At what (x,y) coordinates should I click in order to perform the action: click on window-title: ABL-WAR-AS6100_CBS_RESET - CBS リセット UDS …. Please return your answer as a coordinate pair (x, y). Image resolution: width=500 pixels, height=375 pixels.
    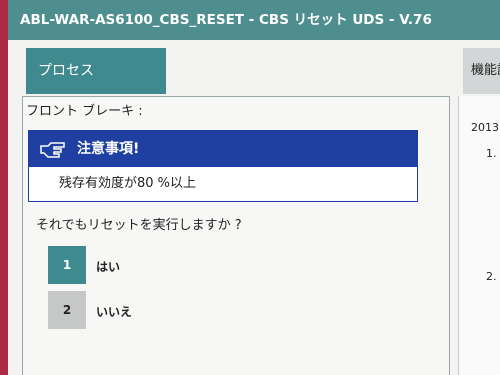
    Looking at the image, I should click on (254, 20).